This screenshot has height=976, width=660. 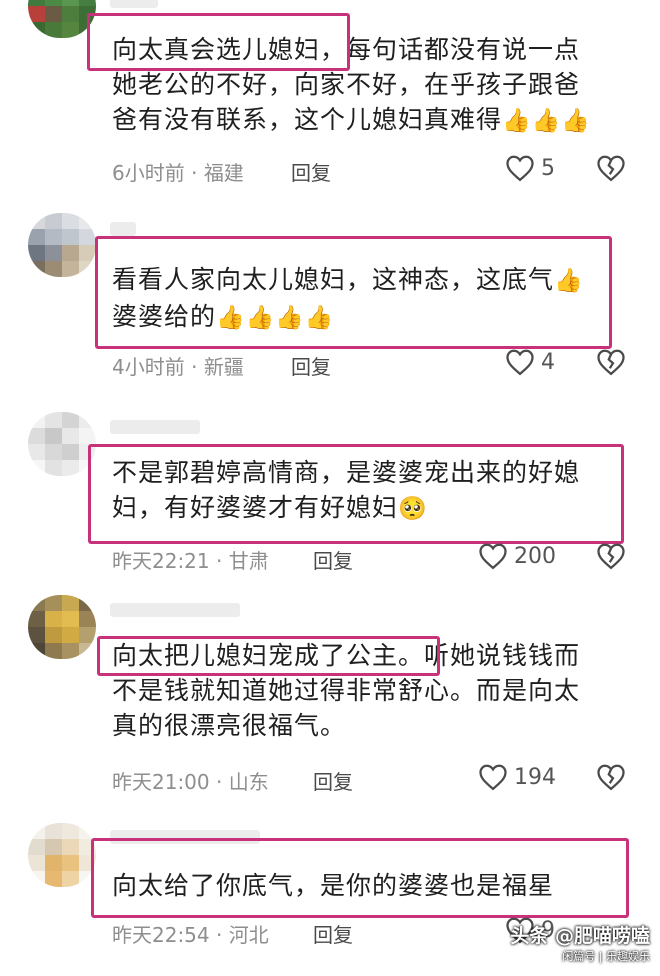 I want to click on like-button: 200, so click(x=517, y=556).